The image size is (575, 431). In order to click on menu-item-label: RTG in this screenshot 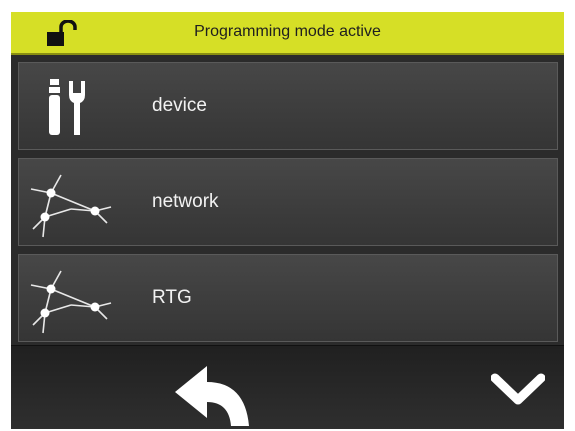, I will do `click(172, 297)`.